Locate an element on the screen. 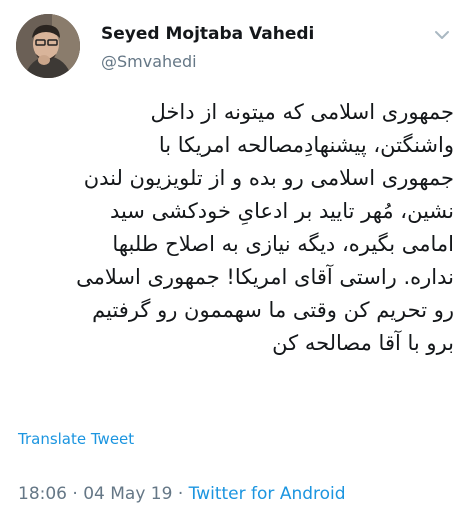 The height and width of the screenshot is (520, 470). avatar is located at coordinates (48, 46).